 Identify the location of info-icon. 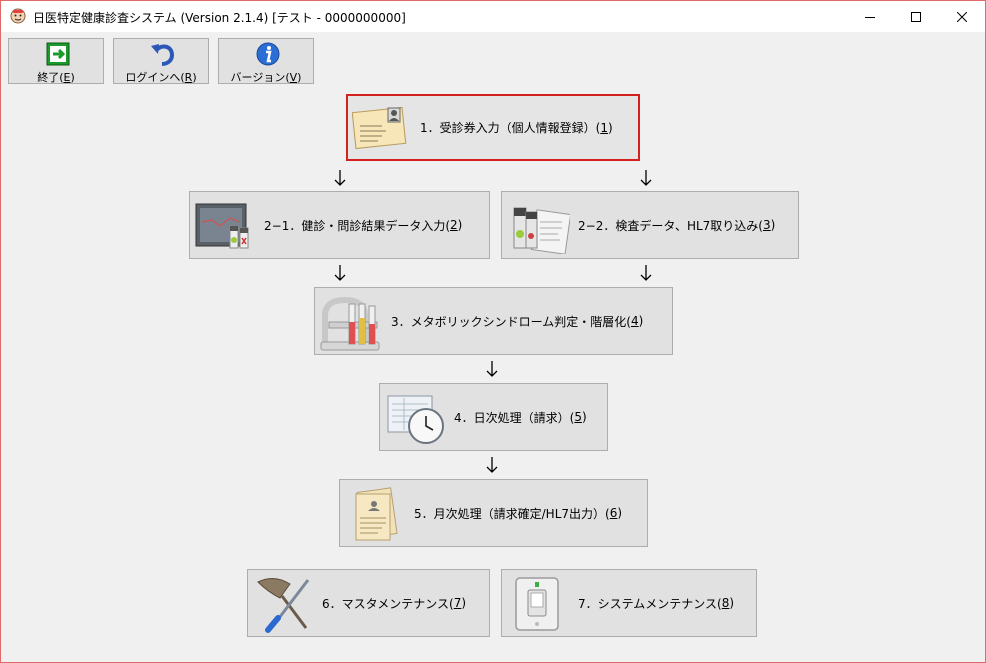
(268, 54).